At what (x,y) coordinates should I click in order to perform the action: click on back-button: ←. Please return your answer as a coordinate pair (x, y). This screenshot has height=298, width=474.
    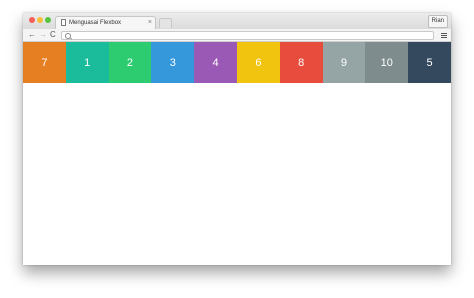
    Looking at the image, I should click on (32, 35).